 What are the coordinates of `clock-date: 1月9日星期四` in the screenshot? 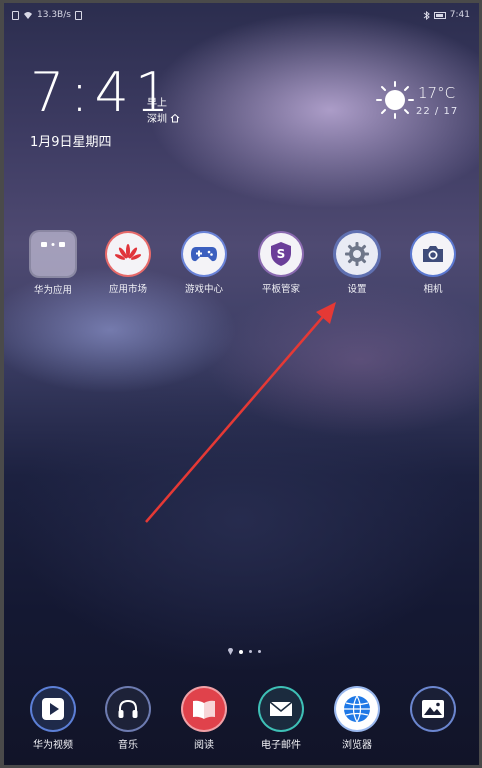 It's located at (71, 142).